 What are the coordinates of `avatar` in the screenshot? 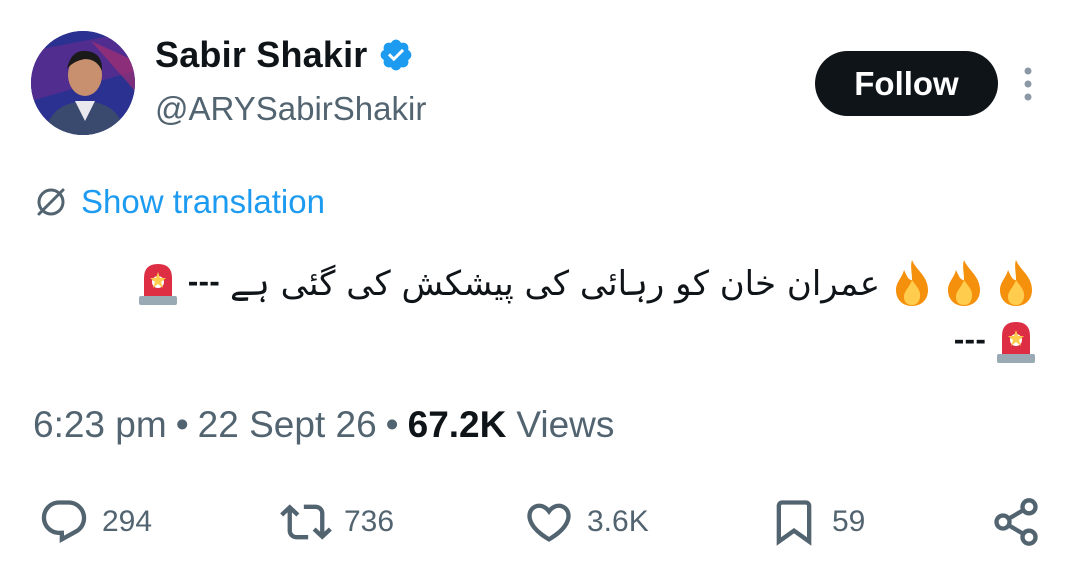 It's located at (83, 83).